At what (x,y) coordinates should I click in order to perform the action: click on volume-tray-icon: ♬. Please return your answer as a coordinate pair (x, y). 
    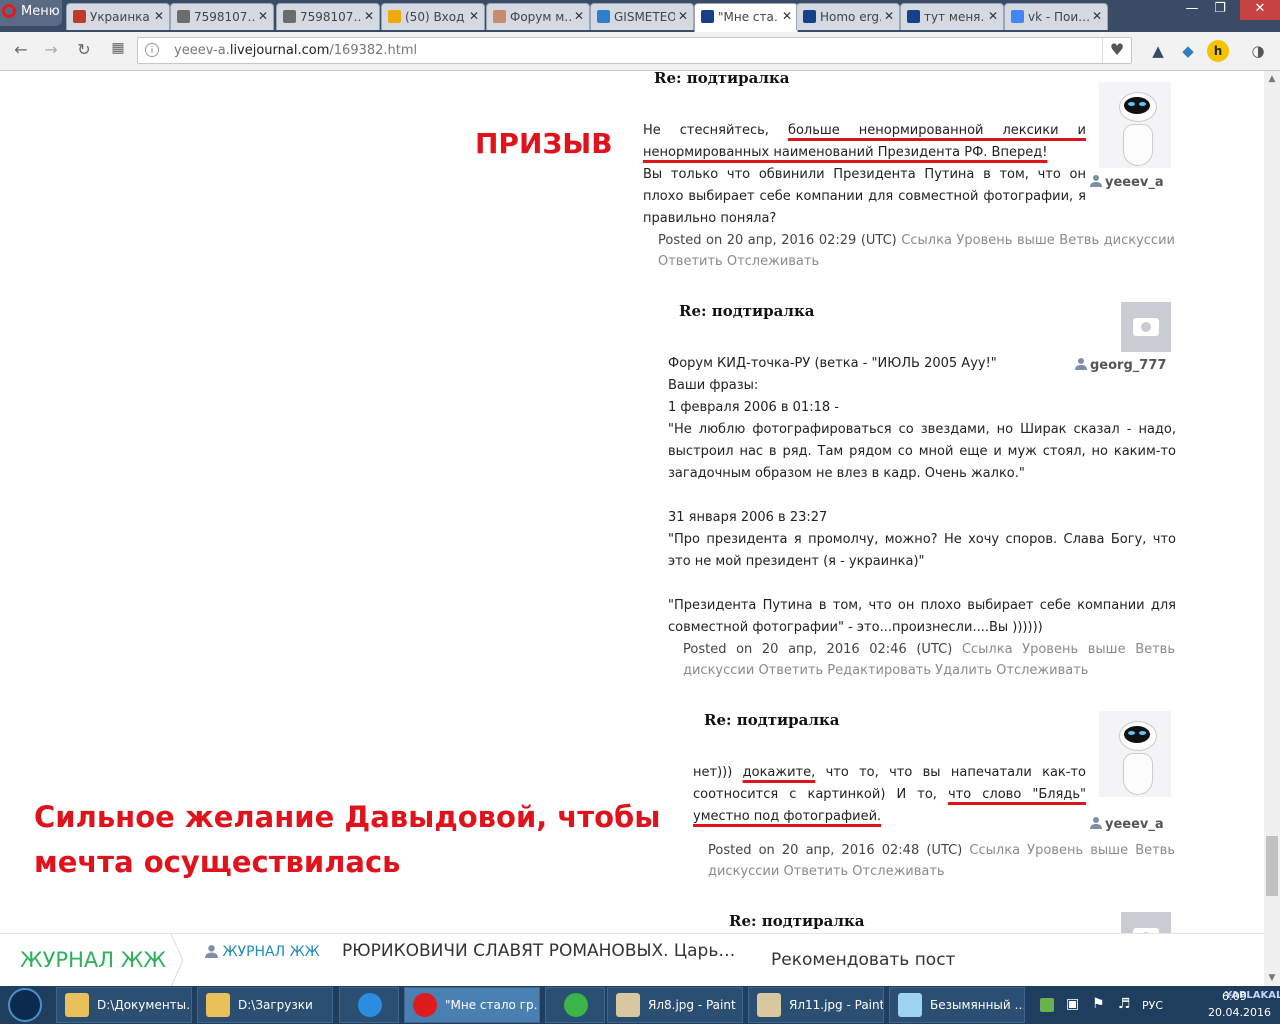
    Looking at the image, I should click on (1124, 1004).